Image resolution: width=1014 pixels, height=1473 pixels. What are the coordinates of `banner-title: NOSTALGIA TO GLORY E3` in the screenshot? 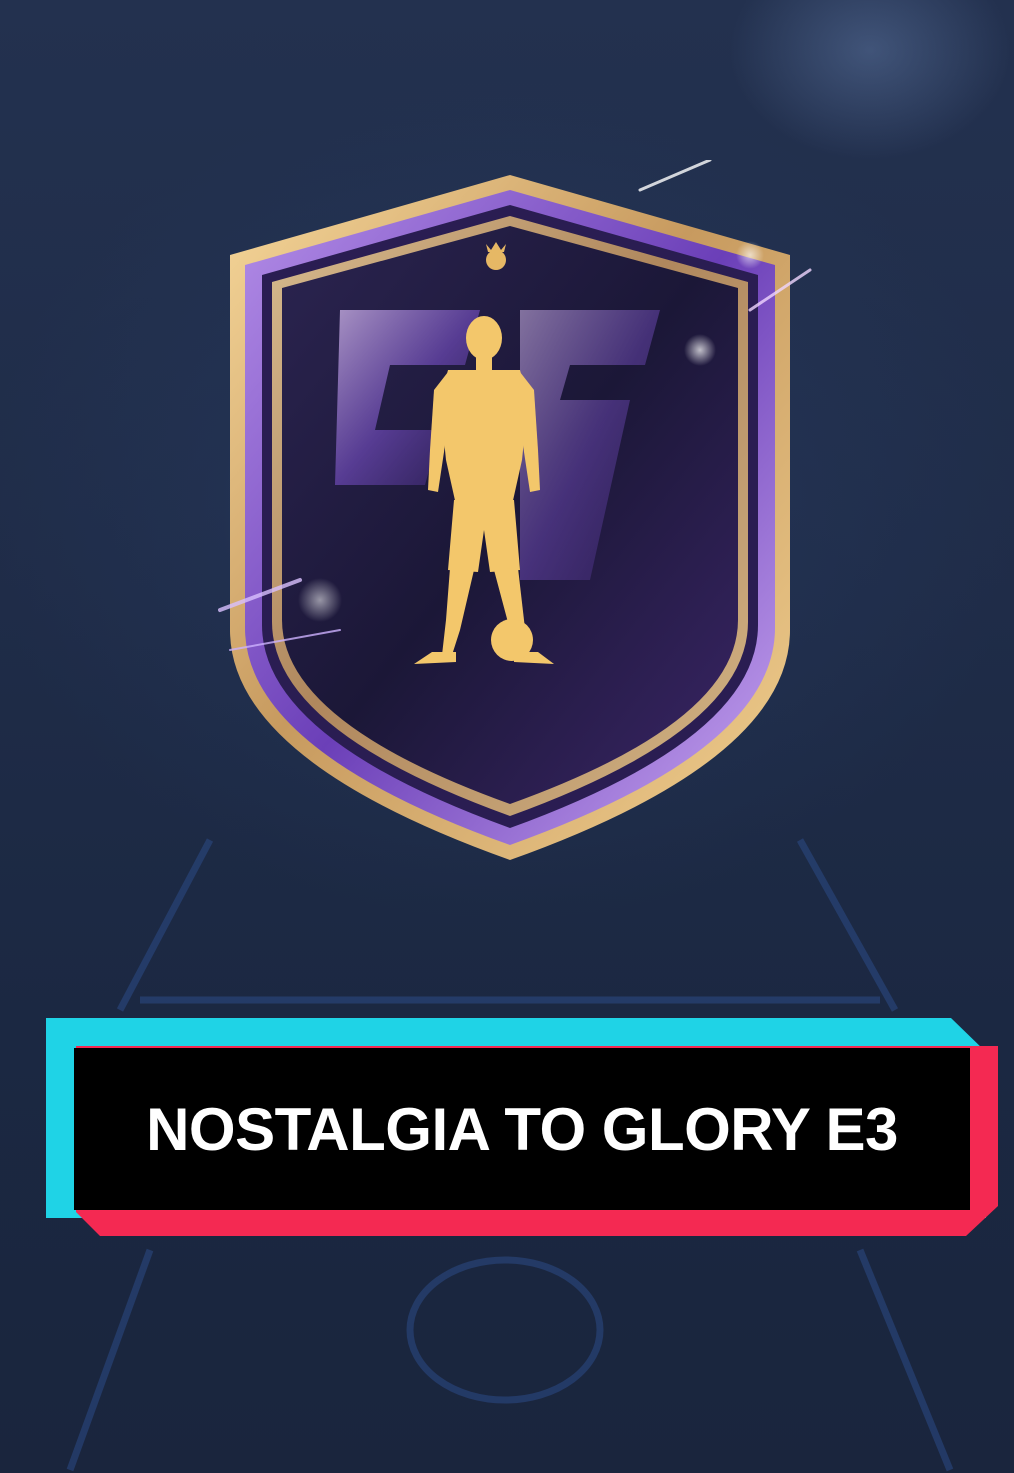 It's located at (522, 1129).